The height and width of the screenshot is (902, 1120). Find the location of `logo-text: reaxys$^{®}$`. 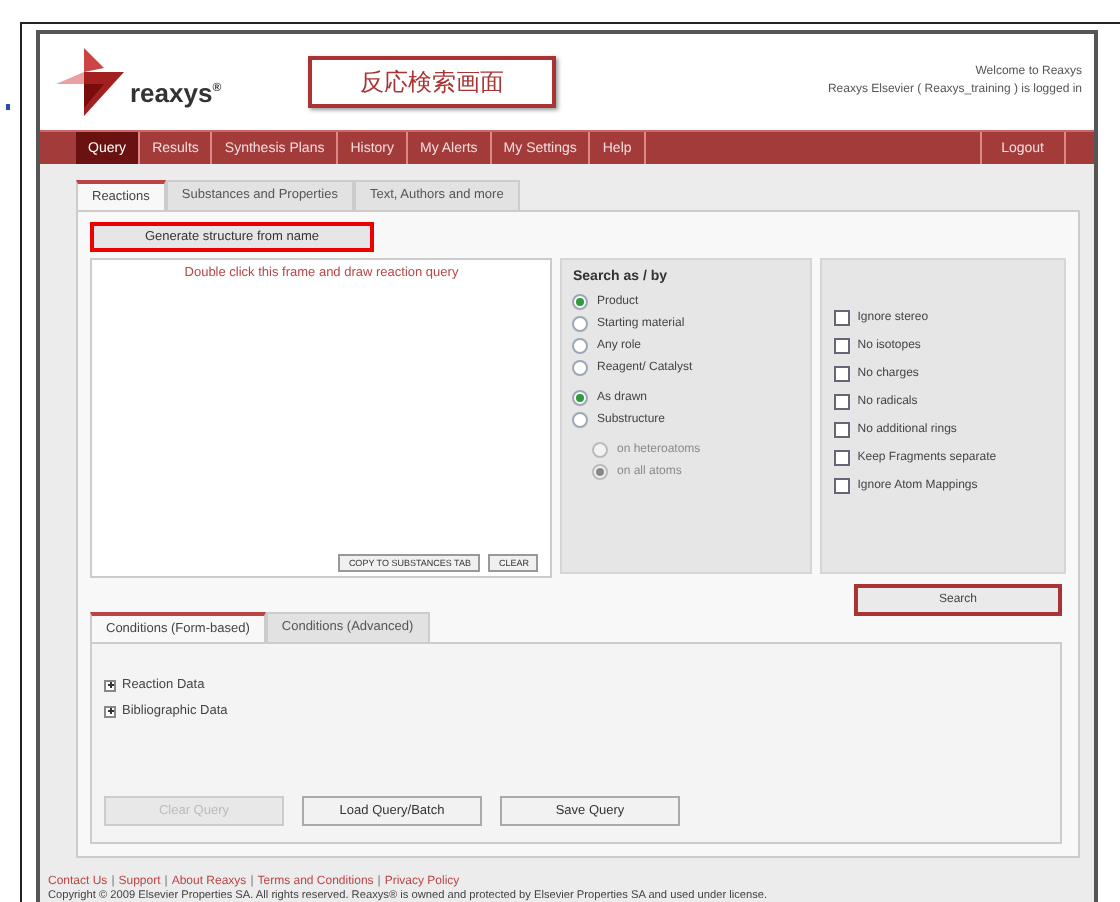

logo-text: reaxys$^{®}$ is located at coordinates (176, 93).